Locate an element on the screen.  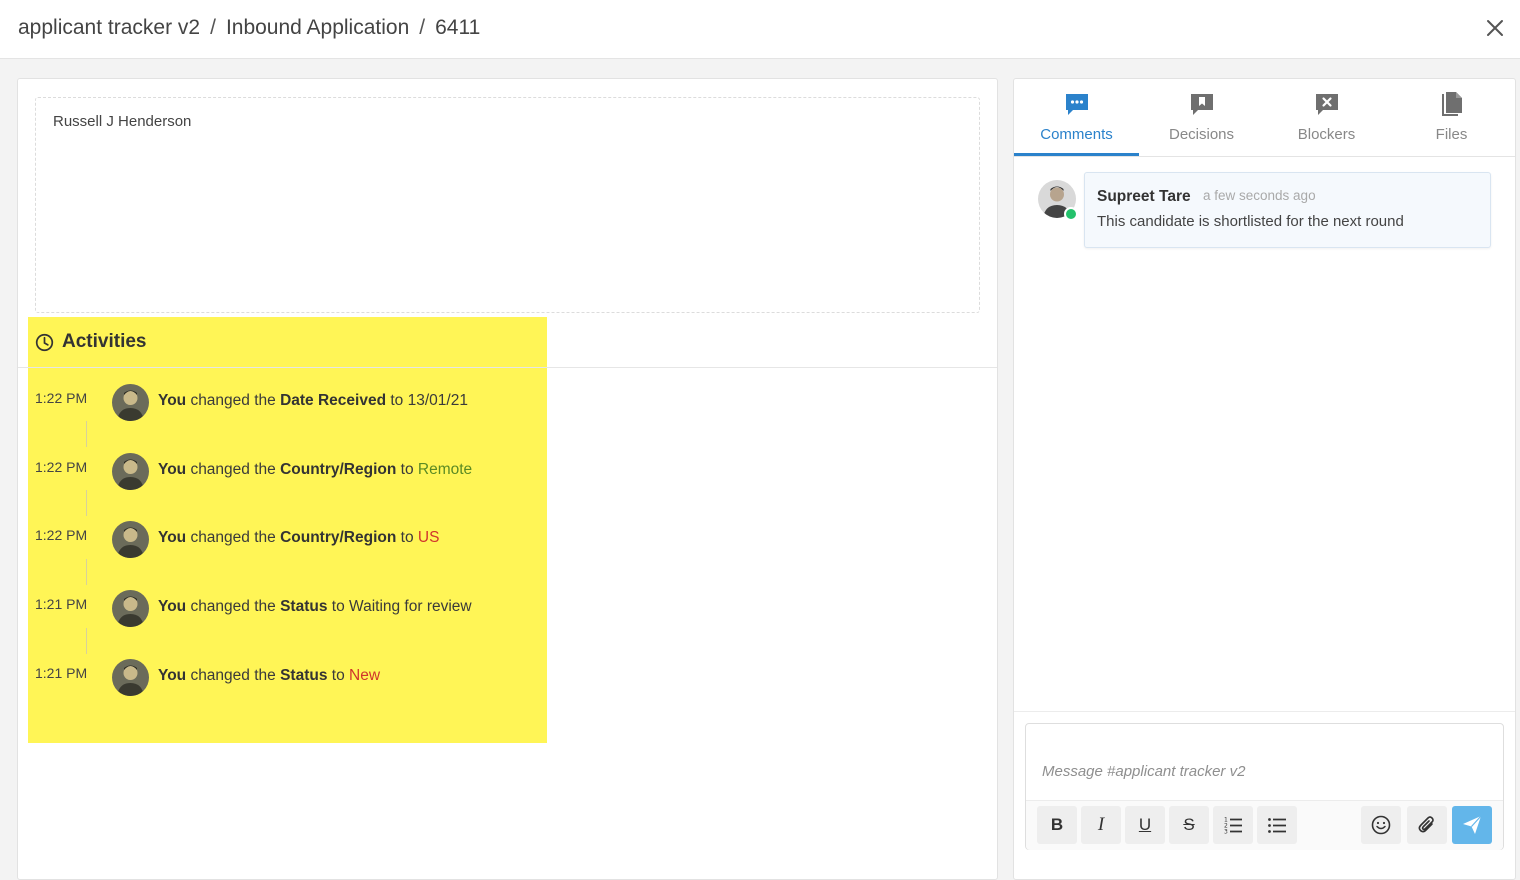
bullet-list-icon is located at coordinates (1277, 825).